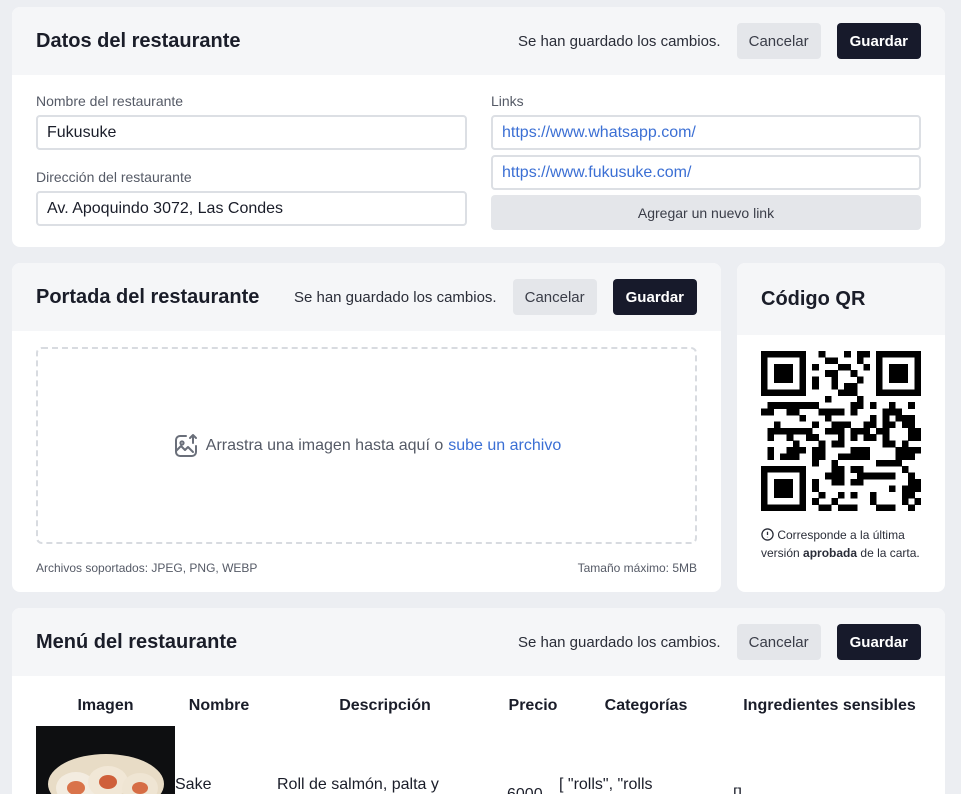 This screenshot has width=961, height=794. What do you see at coordinates (385, 705) in the screenshot?
I see `column-header-description: Descripción` at bounding box center [385, 705].